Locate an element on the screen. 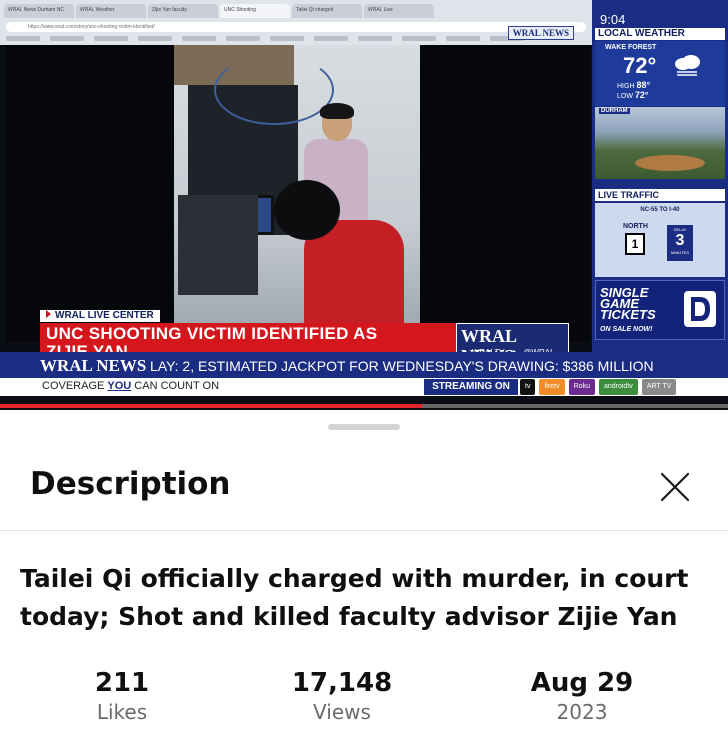 The image size is (728, 748). weather-camera: DURHAM is located at coordinates (660, 143).